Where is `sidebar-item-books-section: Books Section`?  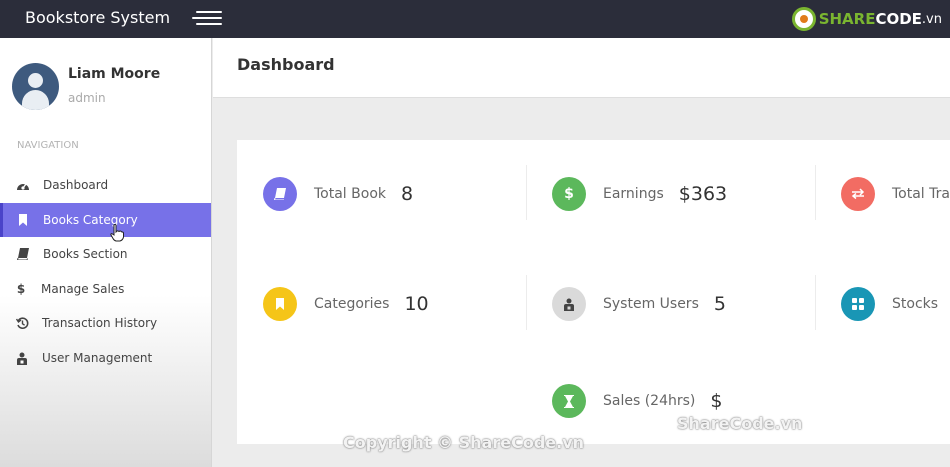 sidebar-item-books-section: Books Section is located at coordinates (105, 254).